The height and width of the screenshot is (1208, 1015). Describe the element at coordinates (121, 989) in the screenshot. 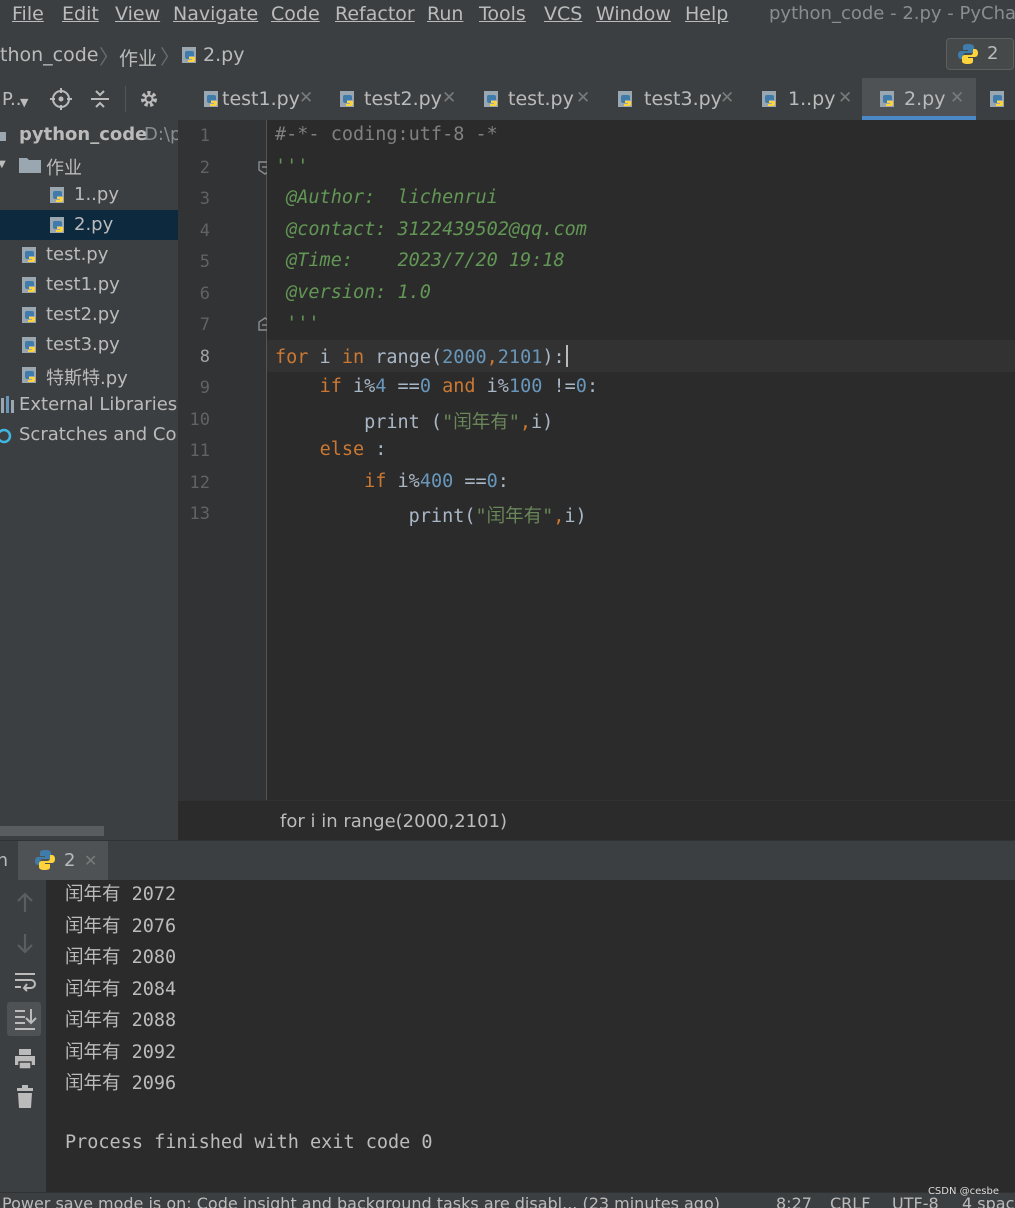

I see `console-line: 闰年有 2084` at that location.